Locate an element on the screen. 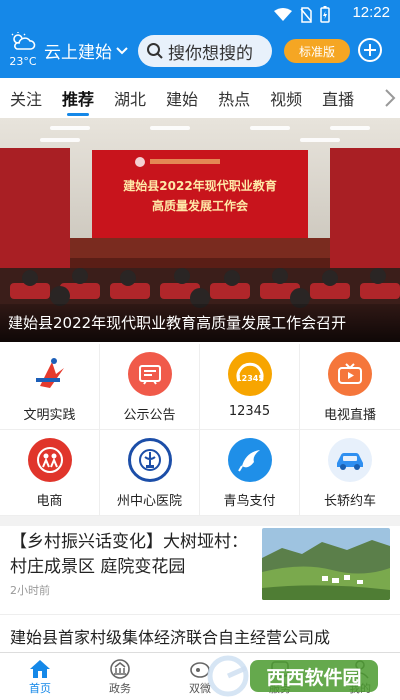 The image size is (400, 700). news-title: 【乡村振兴话变化】大树垭村：村庄成景区 庭院变花园 is located at coordinates (129, 554).